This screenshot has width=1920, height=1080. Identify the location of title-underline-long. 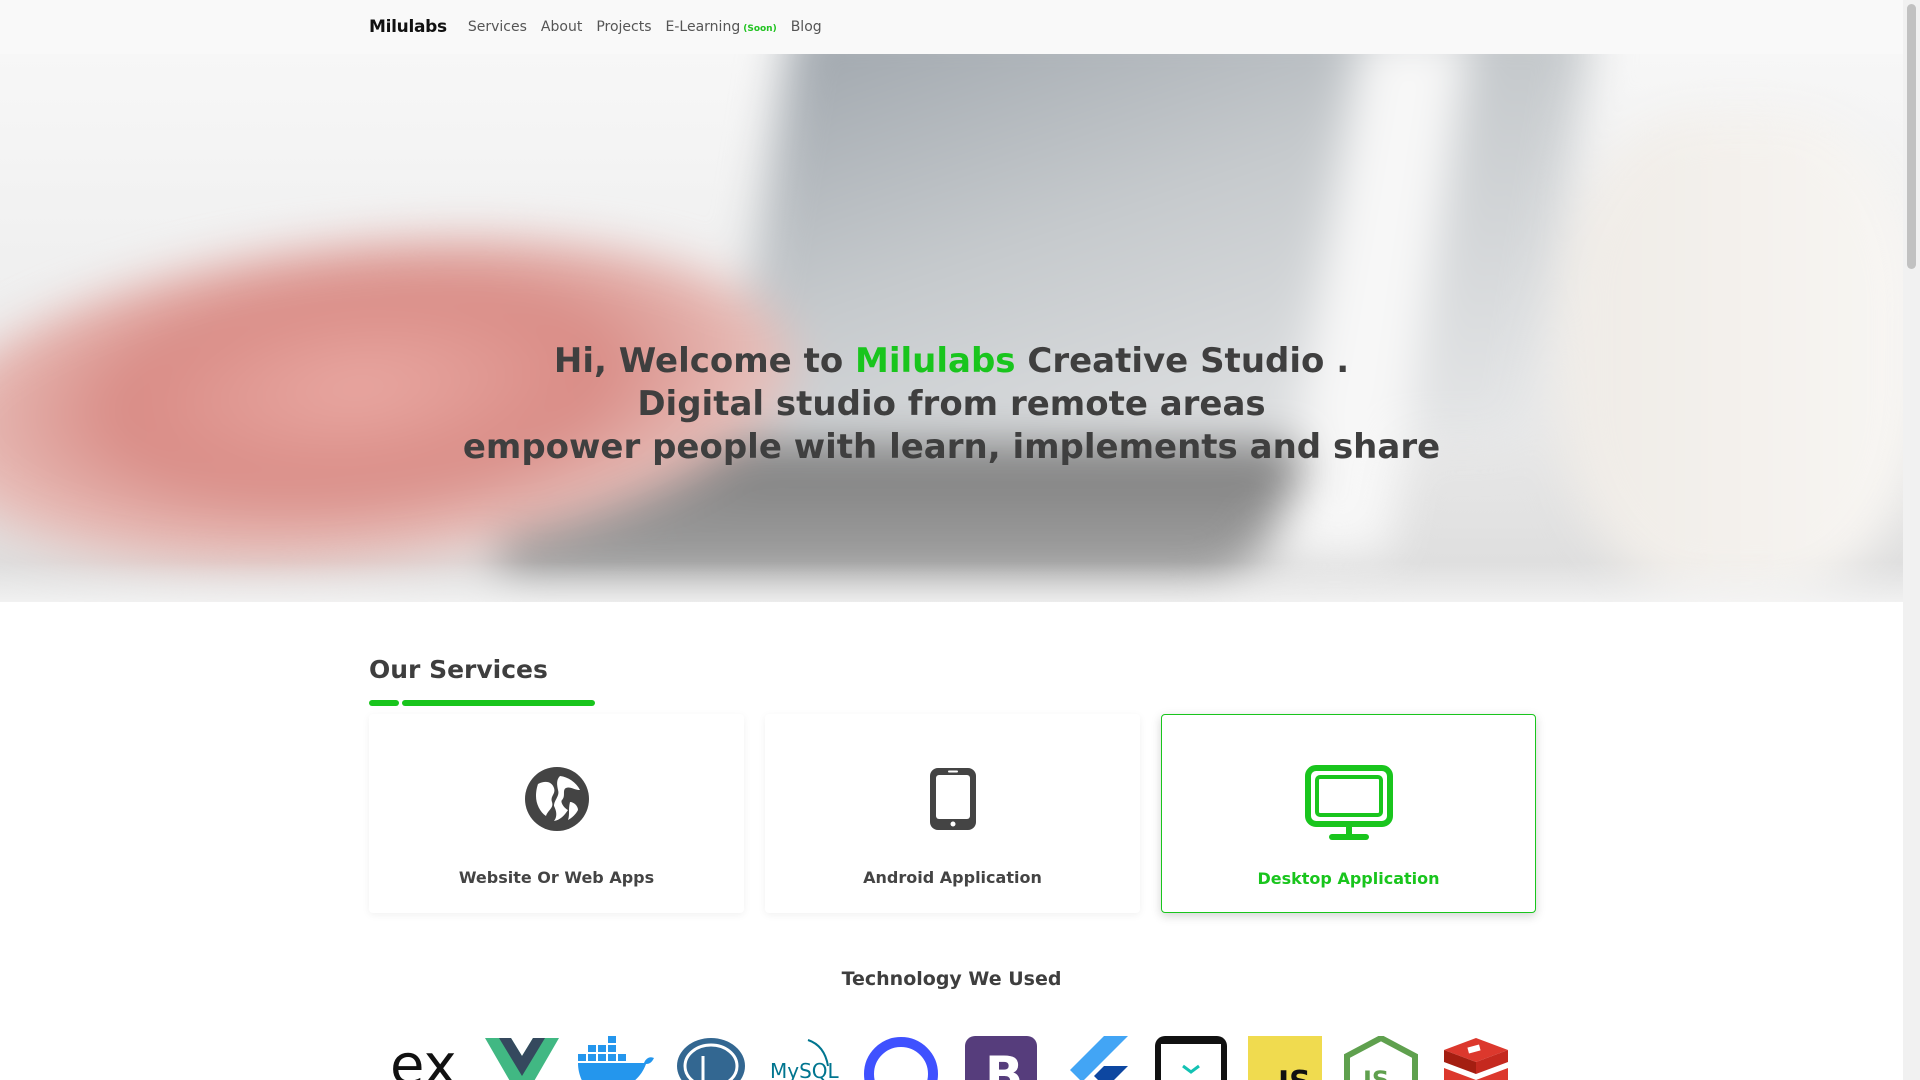
(498, 703).